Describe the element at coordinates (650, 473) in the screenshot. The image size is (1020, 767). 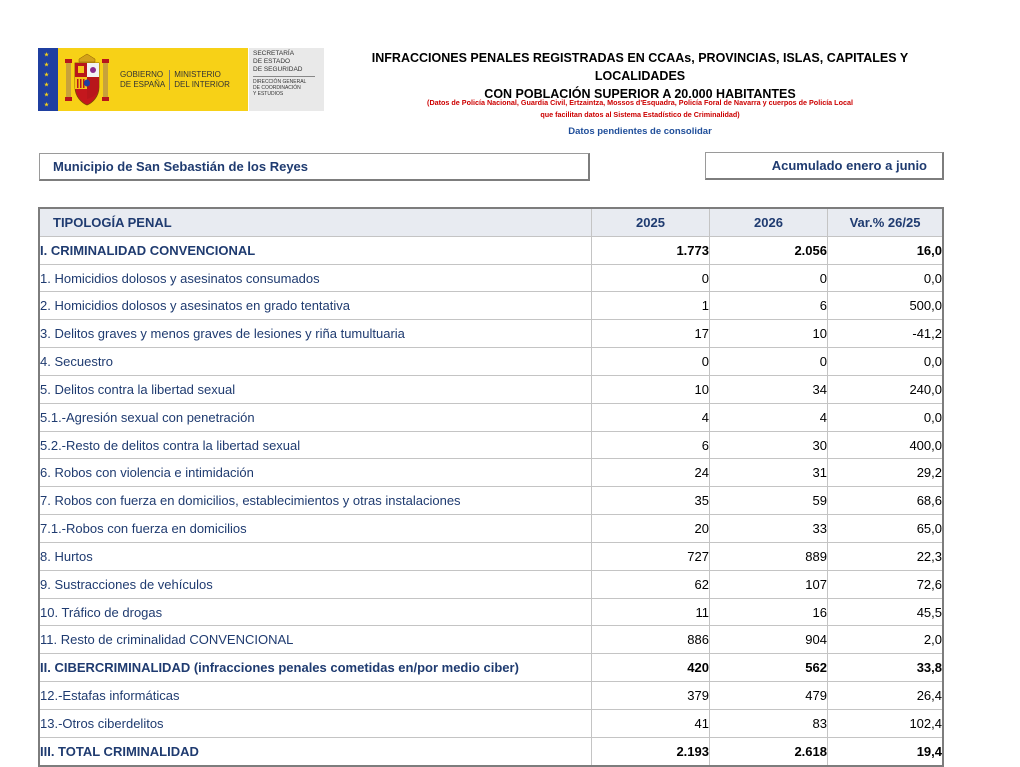
I see `row-value-2025: 24` at that location.